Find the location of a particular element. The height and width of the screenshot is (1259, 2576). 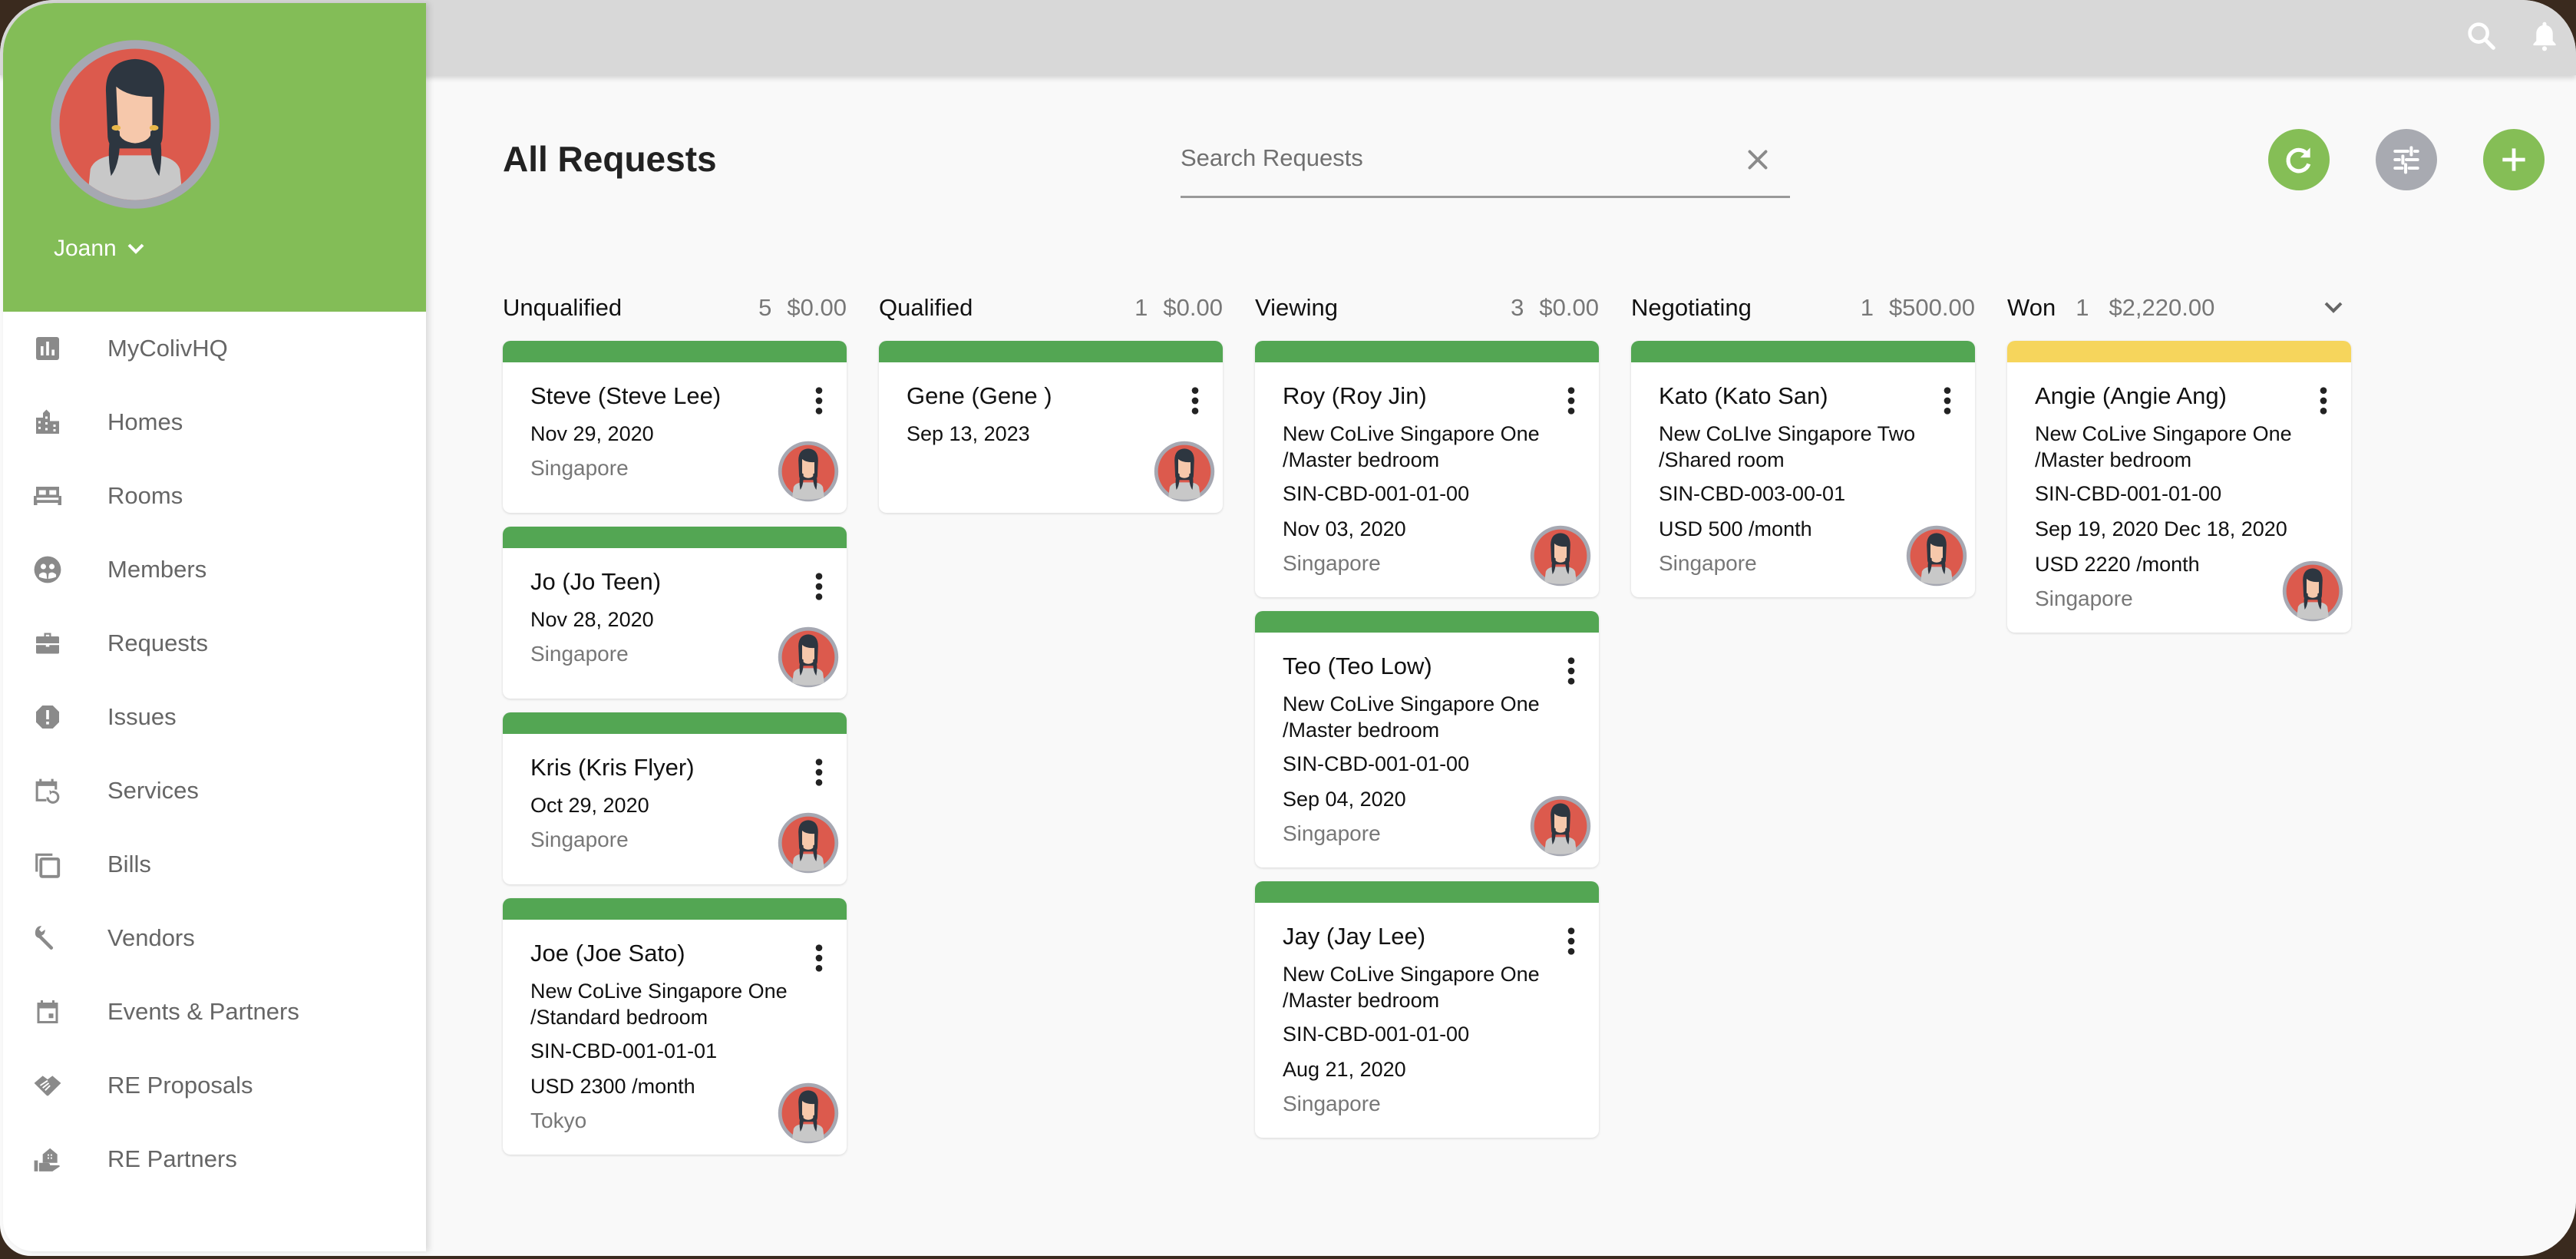

sidebar-item-vendors: Vendors is located at coordinates (214, 938).